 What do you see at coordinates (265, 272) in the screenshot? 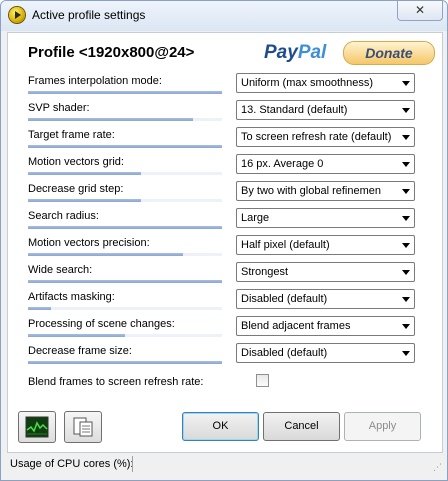
I see `setting-value: Strongest` at bounding box center [265, 272].